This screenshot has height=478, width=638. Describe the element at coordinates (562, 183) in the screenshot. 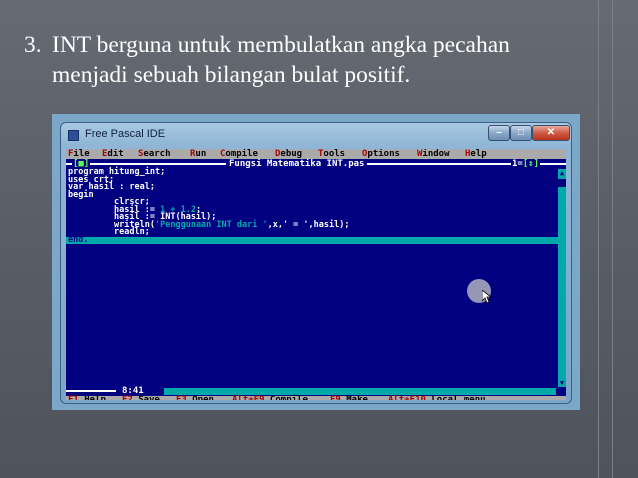

I see `scroll-thumb` at that location.